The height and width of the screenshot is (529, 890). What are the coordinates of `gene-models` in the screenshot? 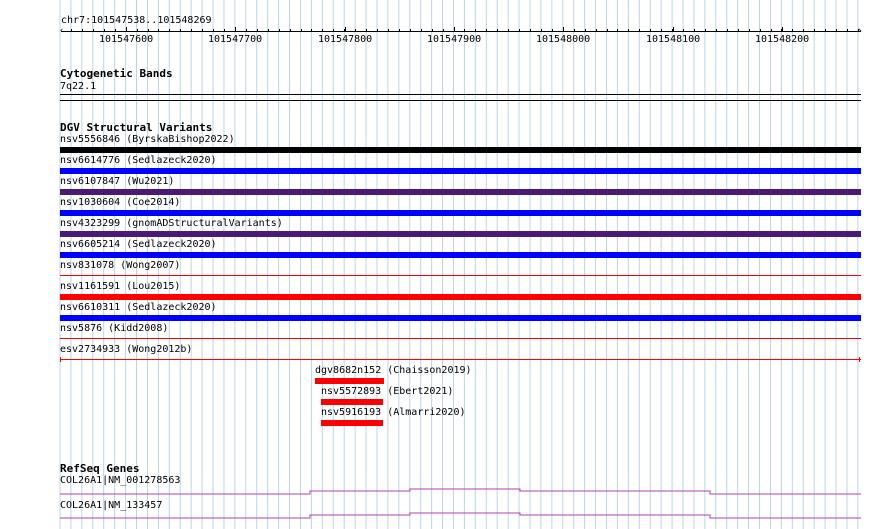 It's located at (460, 503).